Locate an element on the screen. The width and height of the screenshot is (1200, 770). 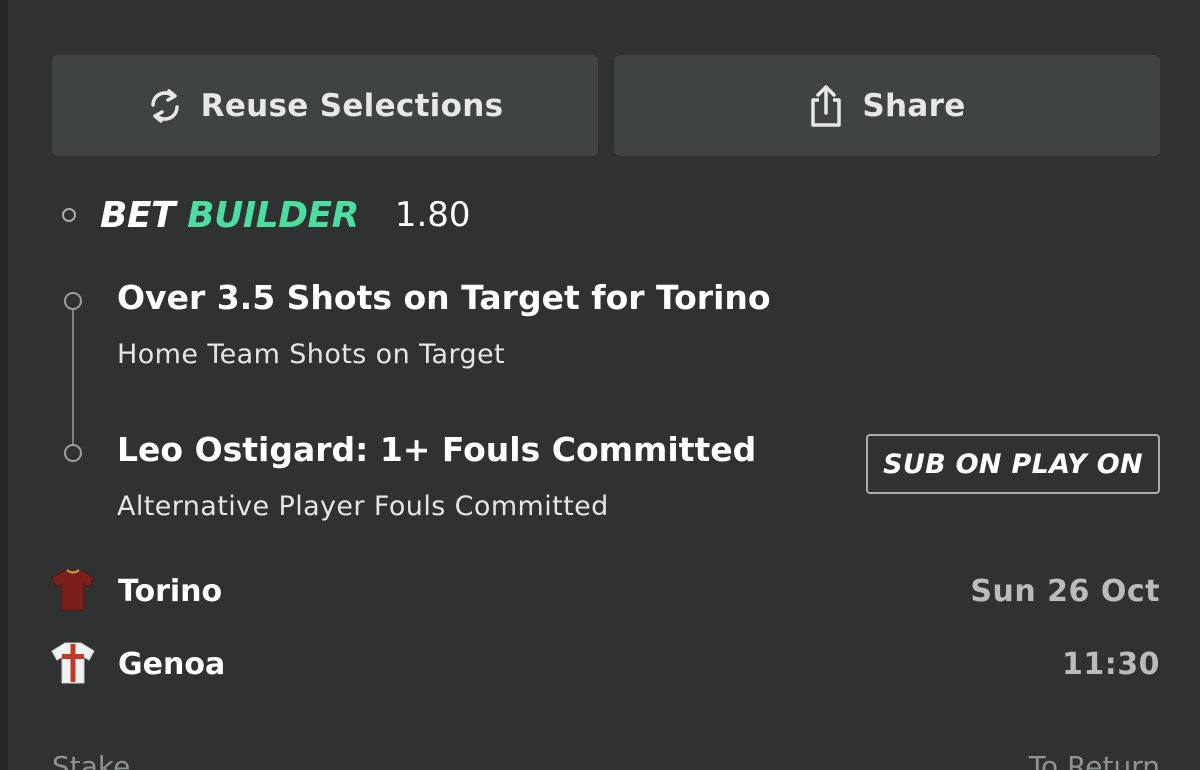
reuse-selections-label: Reuse Selections is located at coordinates (352, 105).